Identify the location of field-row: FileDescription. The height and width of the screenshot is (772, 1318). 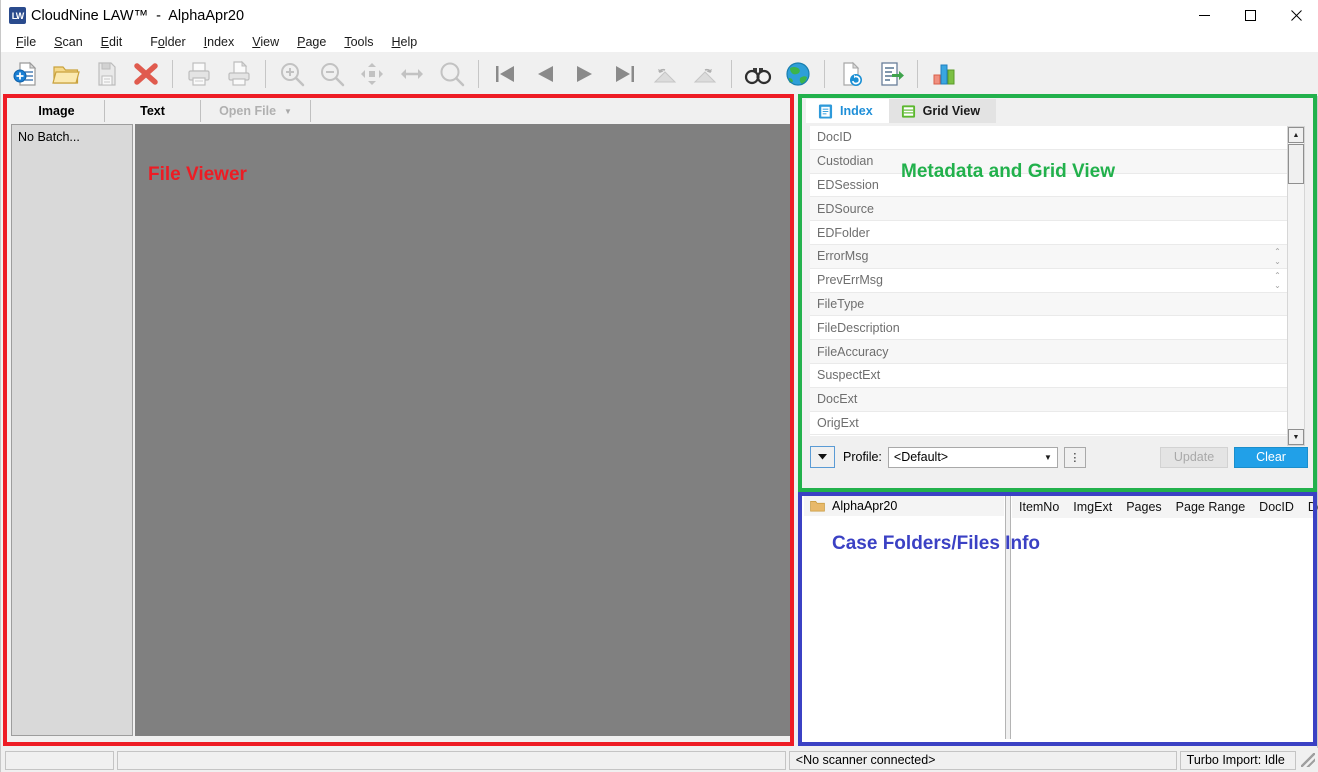
(1049, 328).